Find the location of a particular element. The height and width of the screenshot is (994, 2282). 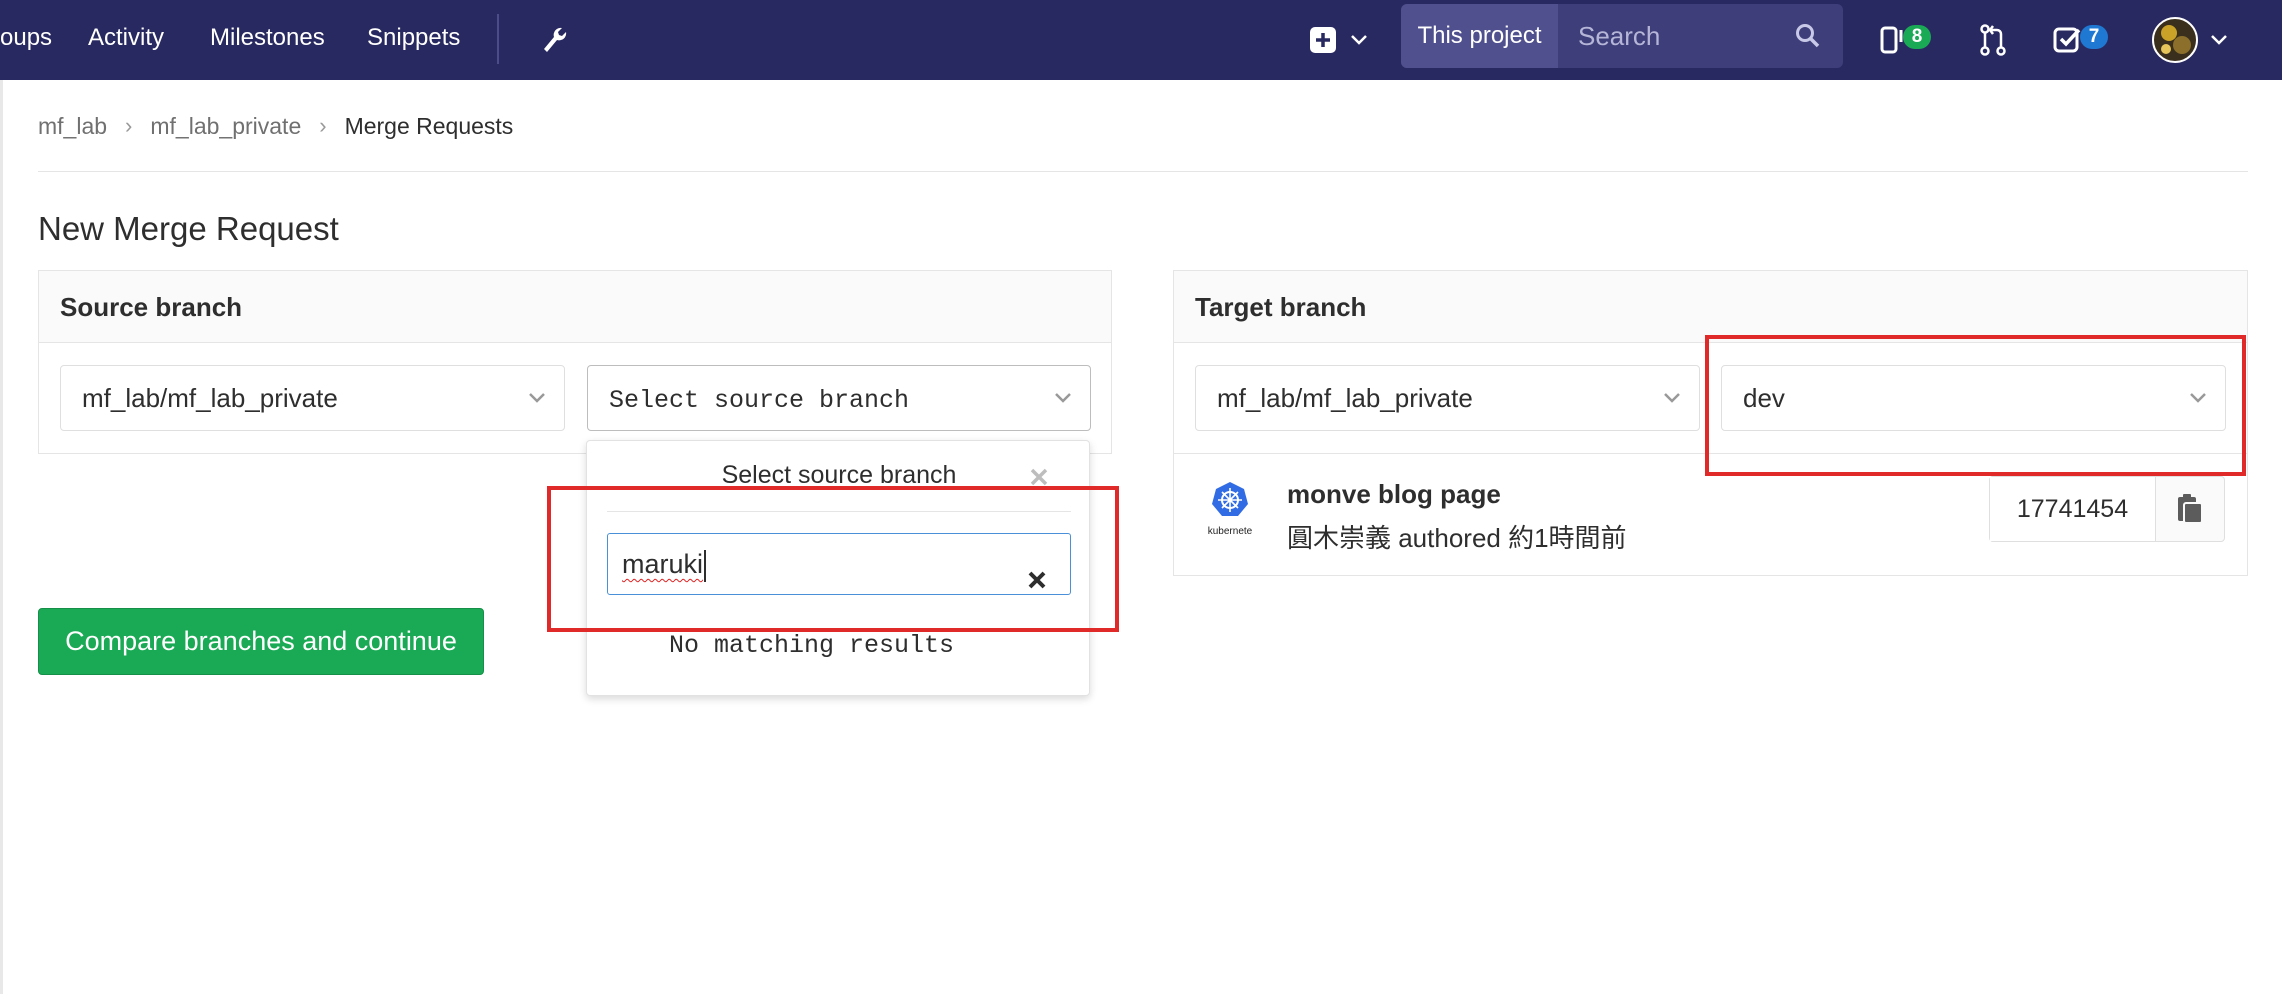

no-results-message: No matching results is located at coordinates (812, 645).